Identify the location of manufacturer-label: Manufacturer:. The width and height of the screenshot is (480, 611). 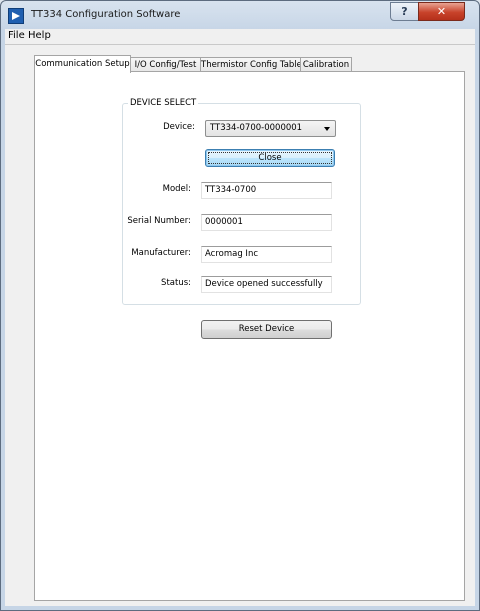
(161, 253).